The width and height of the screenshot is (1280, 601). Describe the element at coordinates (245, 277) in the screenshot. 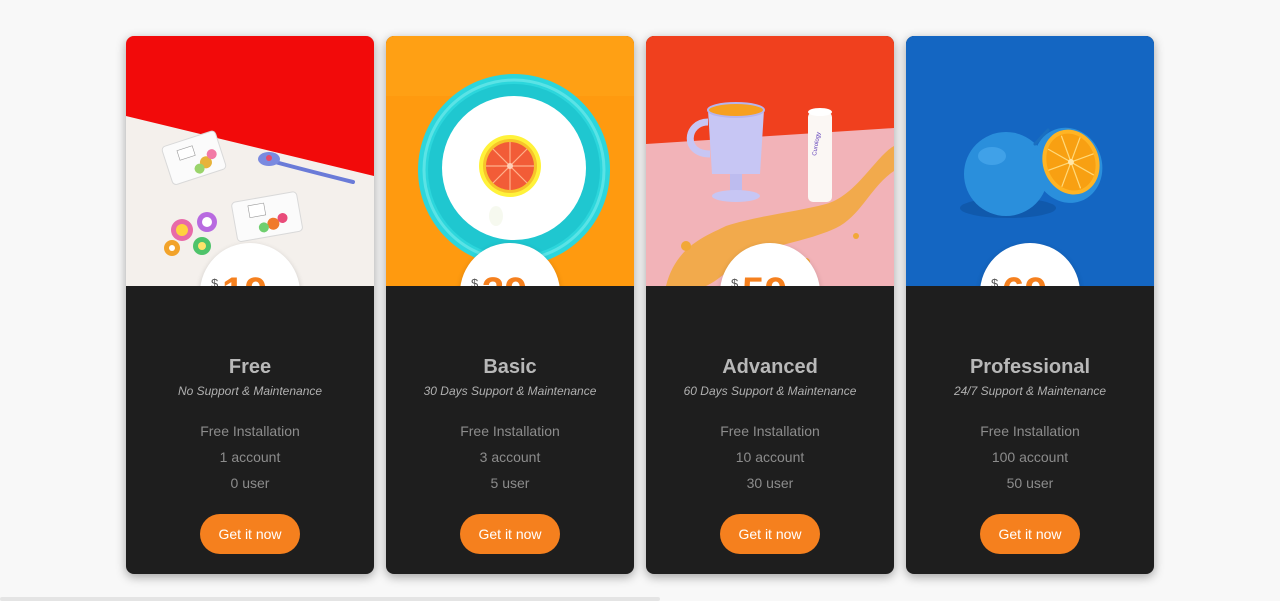

I see `price-amount: 19` at that location.